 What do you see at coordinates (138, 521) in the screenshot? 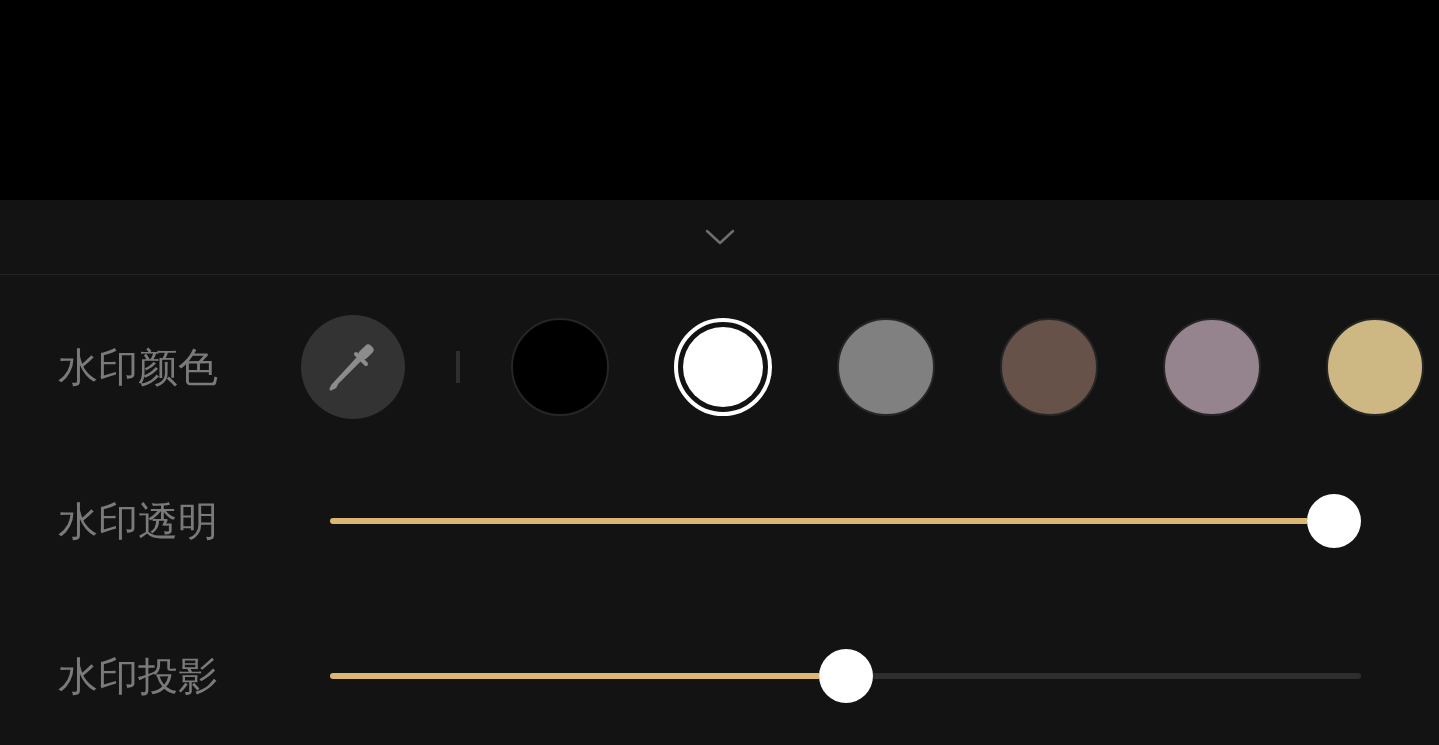
I see `slider-label: 水印透明` at bounding box center [138, 521].